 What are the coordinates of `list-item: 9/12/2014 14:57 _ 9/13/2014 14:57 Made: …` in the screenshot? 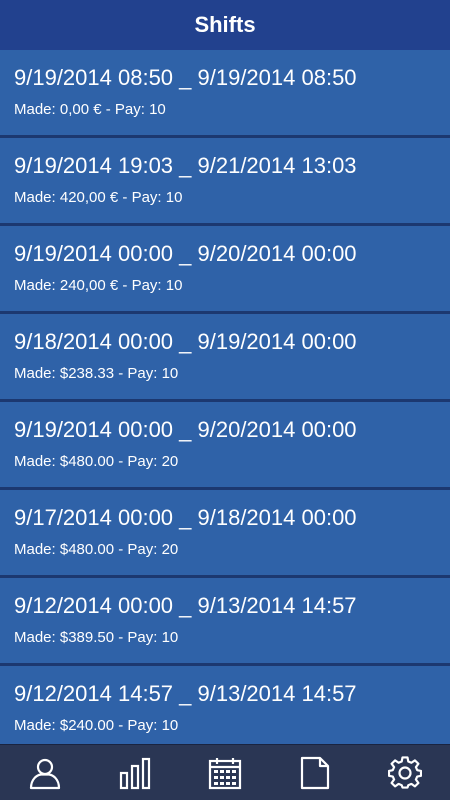 It's located at (225, 705).